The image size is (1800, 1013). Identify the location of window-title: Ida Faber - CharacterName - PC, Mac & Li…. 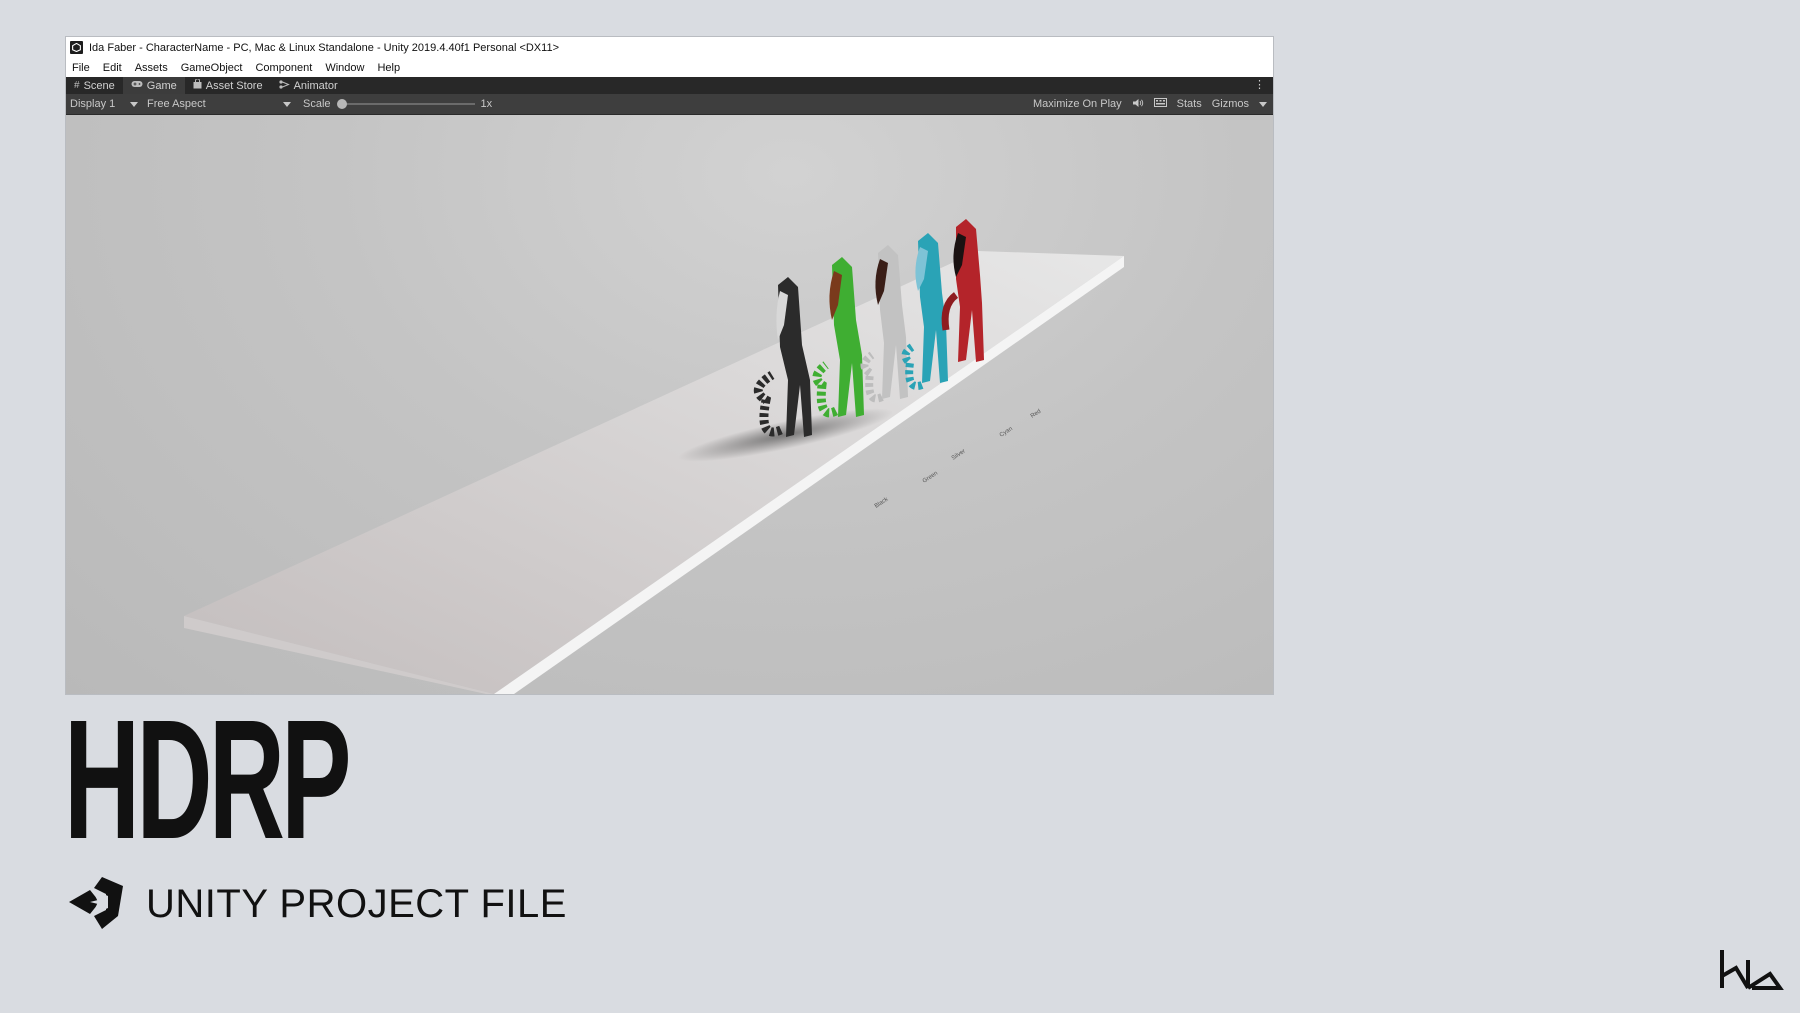
(324, 47).